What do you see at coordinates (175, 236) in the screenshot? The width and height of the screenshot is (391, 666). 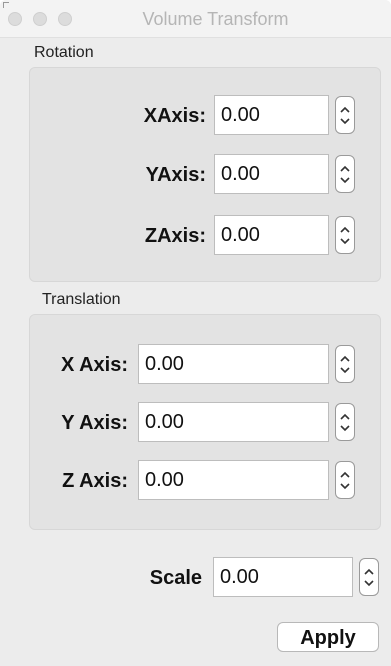 I see `rotation-z-label: ZAxis:` at bounding box center [175, 236].